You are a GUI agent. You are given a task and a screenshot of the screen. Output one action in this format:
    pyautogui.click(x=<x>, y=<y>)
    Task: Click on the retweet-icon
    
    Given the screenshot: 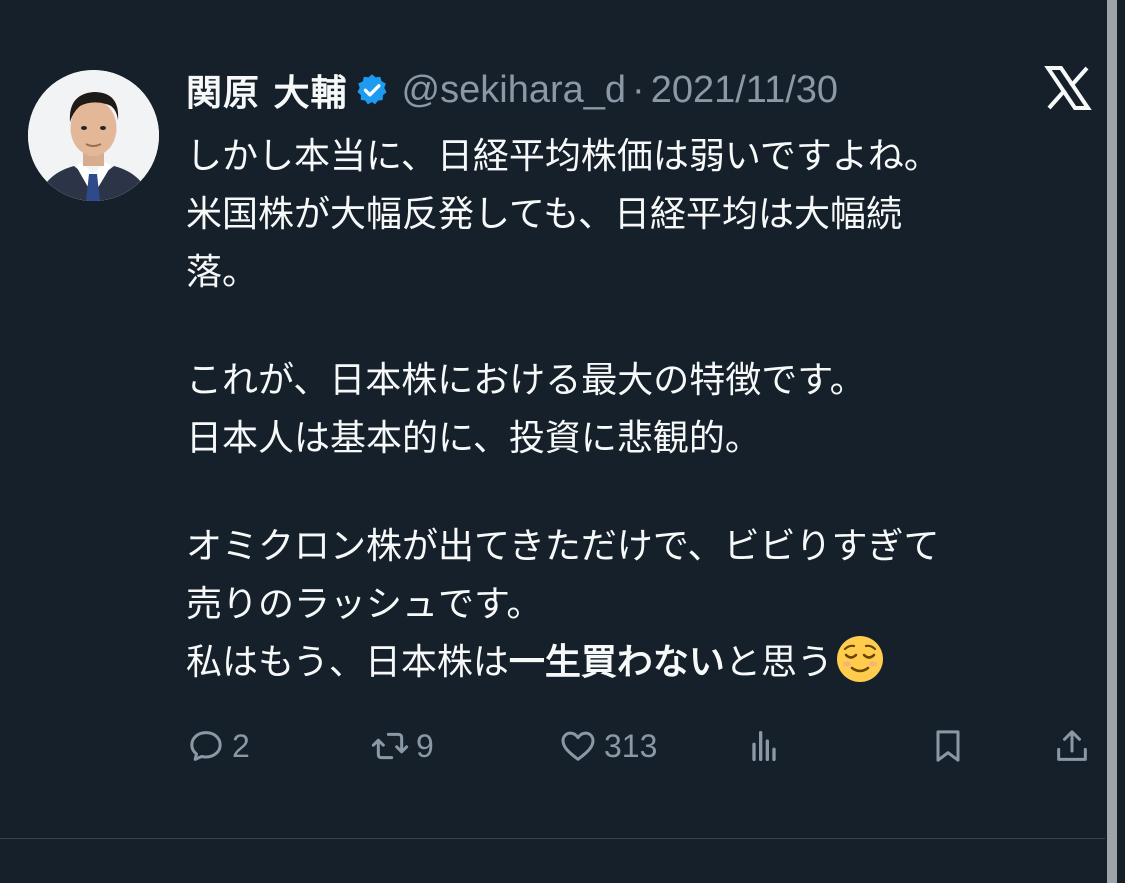 What is the action you would take?
    pyautogui.click(x=390, y=746)
    